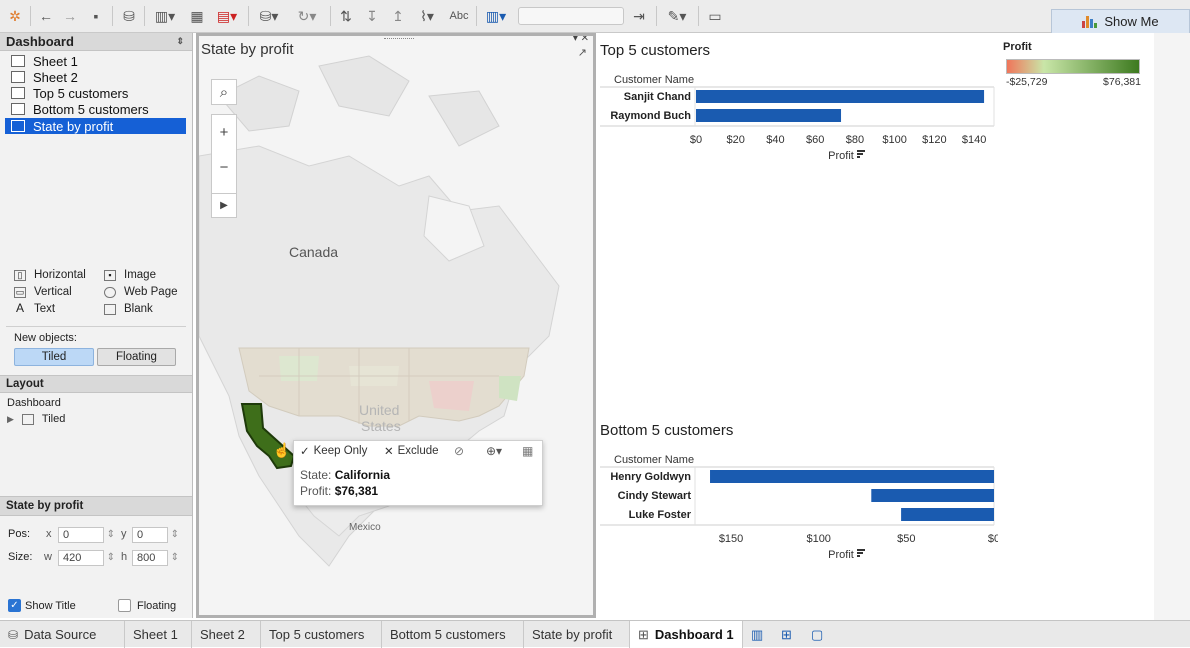  I want to click on tab-data-source: ⛁ Data Source, so click(62, 634).